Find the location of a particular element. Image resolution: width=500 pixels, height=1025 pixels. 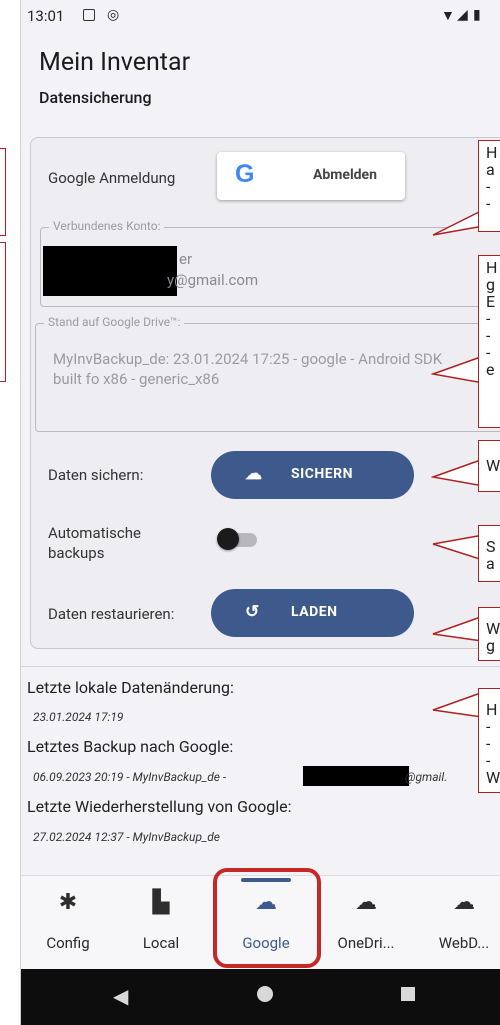

wifi-icon: ▼ is located at coordinates (448, 16).